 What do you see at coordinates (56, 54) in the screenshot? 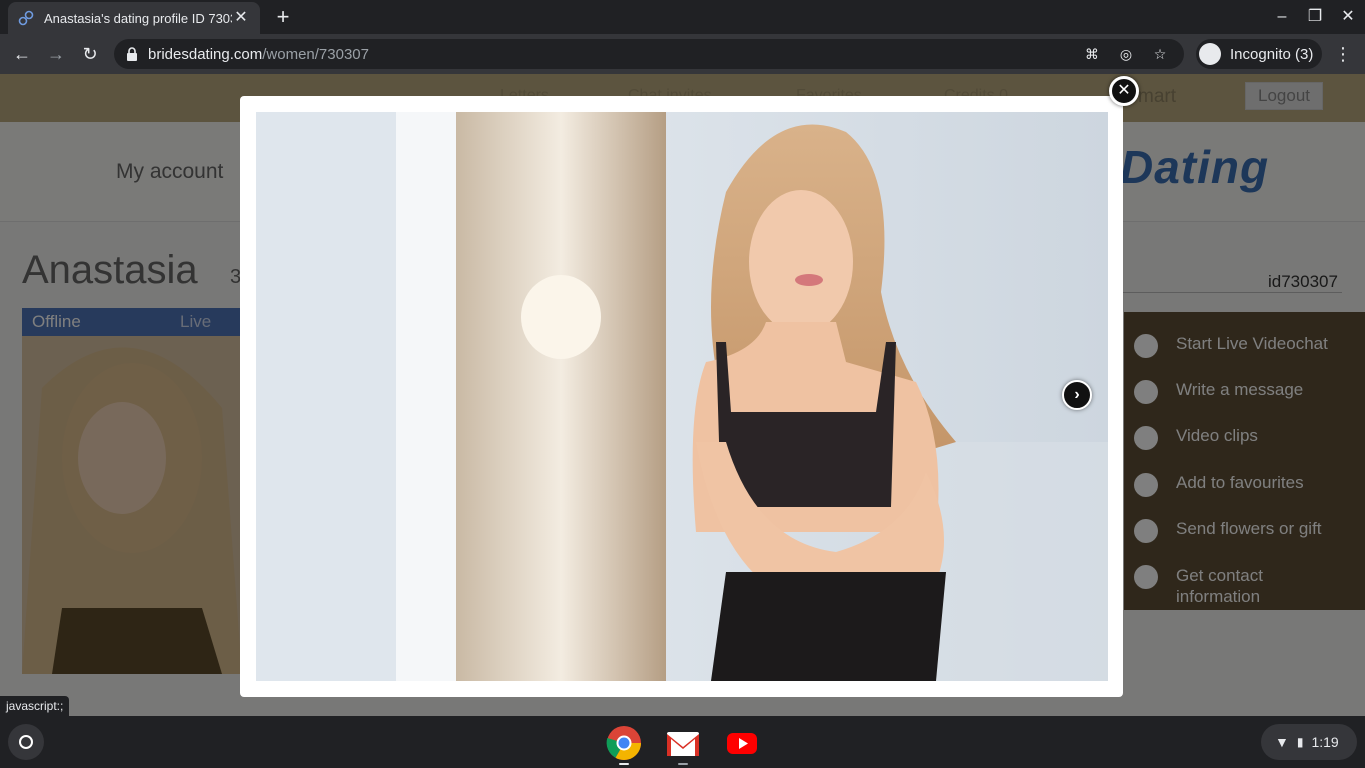
I see `forward-arrow-icon: →` at bounding box center [56, 54].